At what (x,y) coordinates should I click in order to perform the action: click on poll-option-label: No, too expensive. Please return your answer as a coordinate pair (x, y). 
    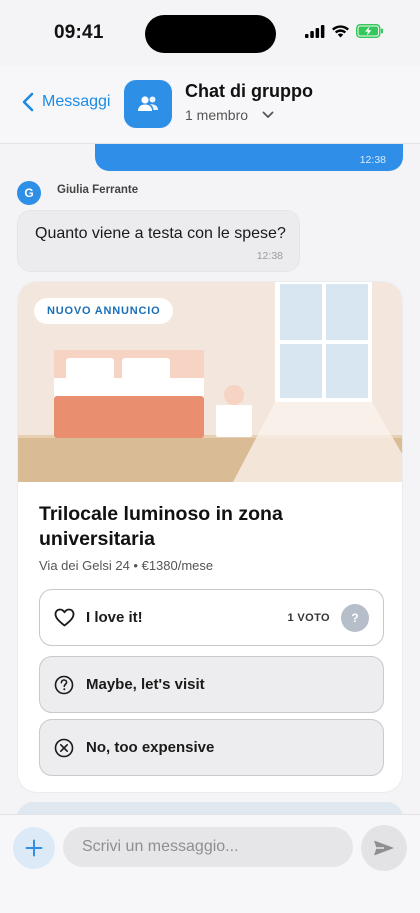
    Looking at the image, I should click on (150, 747).